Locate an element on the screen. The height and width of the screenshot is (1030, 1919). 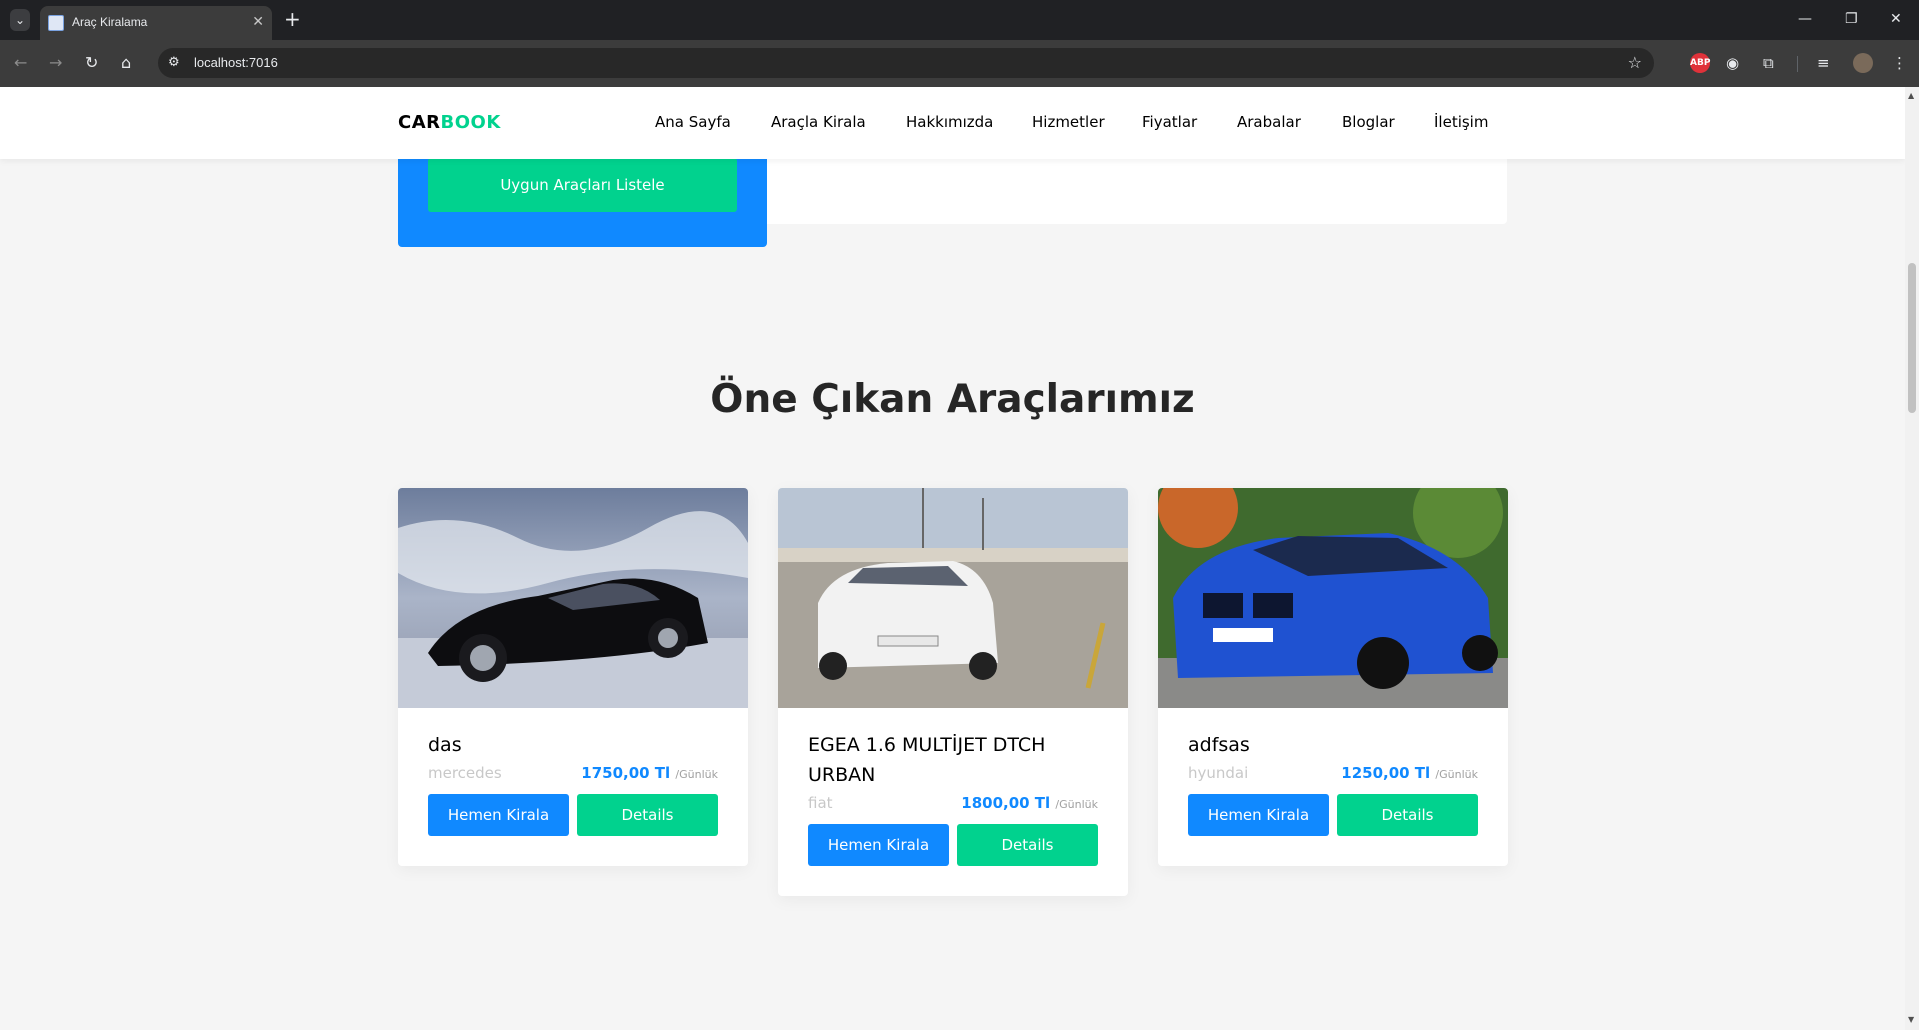
site-info-icon: ⚙ is located at coordinates (174, 63).